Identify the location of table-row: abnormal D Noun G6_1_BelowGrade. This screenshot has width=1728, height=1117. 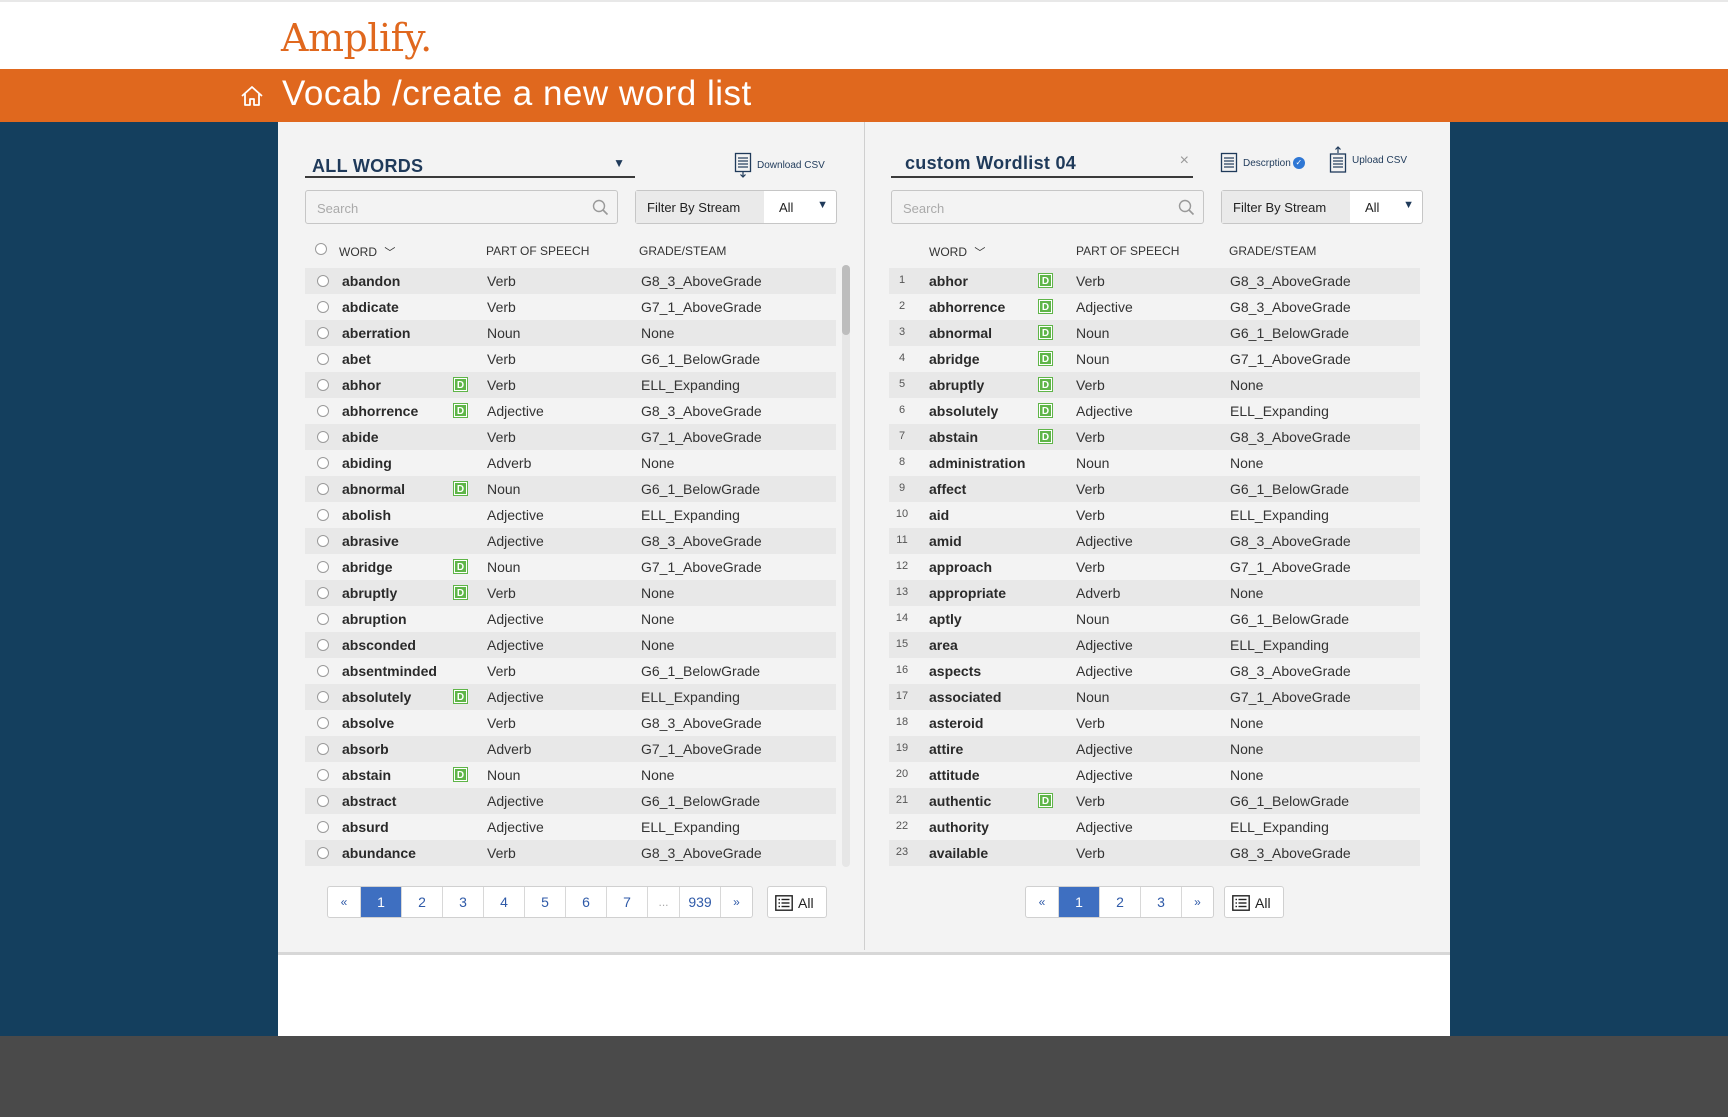
(570, 489).